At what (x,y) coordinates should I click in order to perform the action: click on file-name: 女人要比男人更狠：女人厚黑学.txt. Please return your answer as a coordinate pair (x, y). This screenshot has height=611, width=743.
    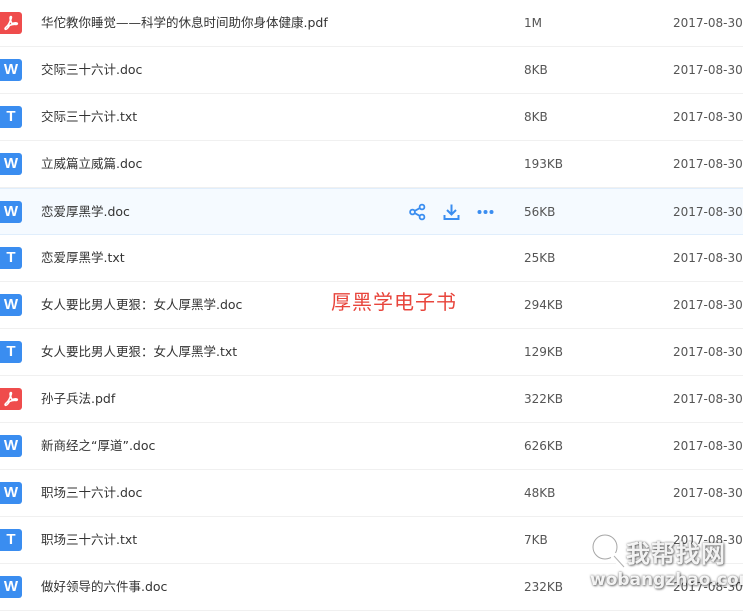
    Looking at the image, I should click on (139, 352).